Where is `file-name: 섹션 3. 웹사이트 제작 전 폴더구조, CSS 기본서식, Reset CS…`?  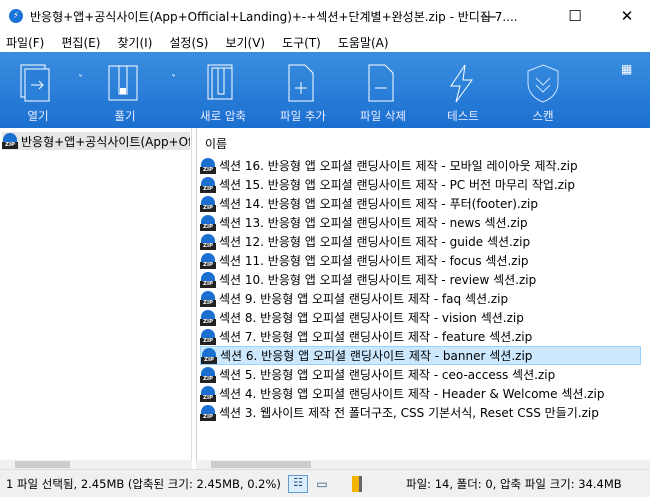 file-name: 섹션 3. 웹사이트 제작 전 폴더구조, CSS 기본서식, Reset CS… is located at coordinates (409, 413).